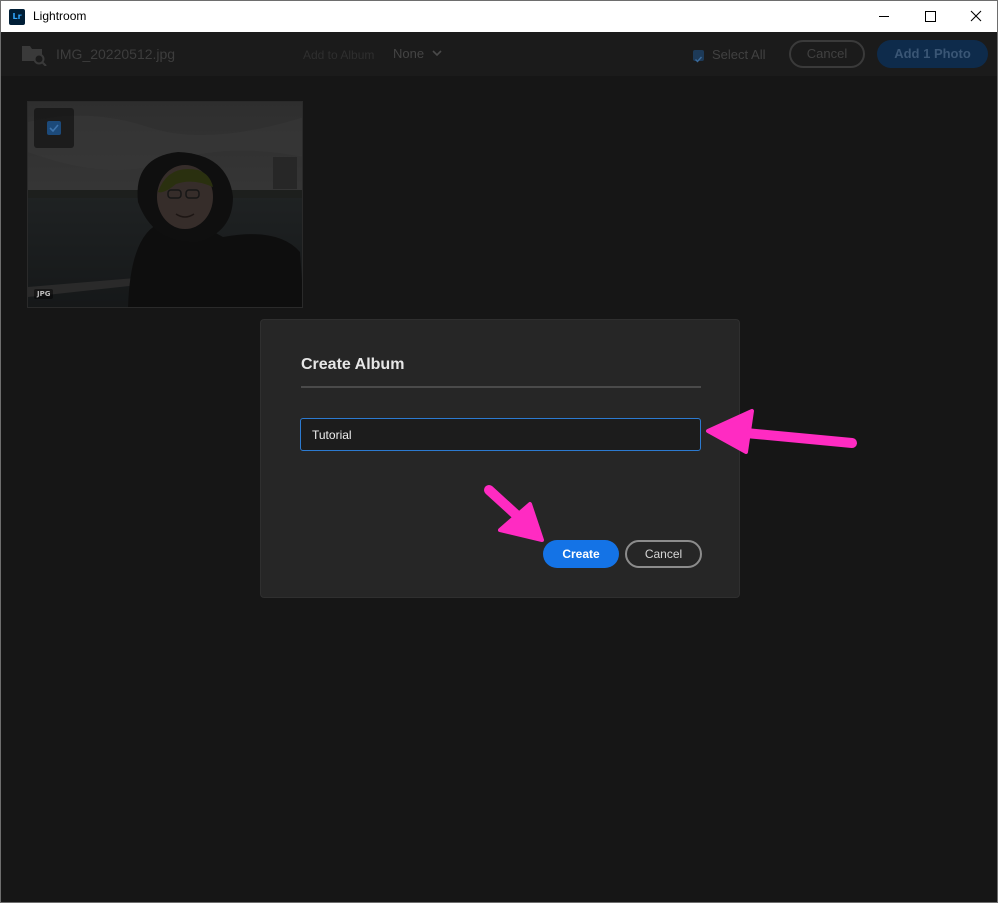 This screenshot has width=998, height=903. I want to click on thumbnail-select-toggle, so click(54, 128).